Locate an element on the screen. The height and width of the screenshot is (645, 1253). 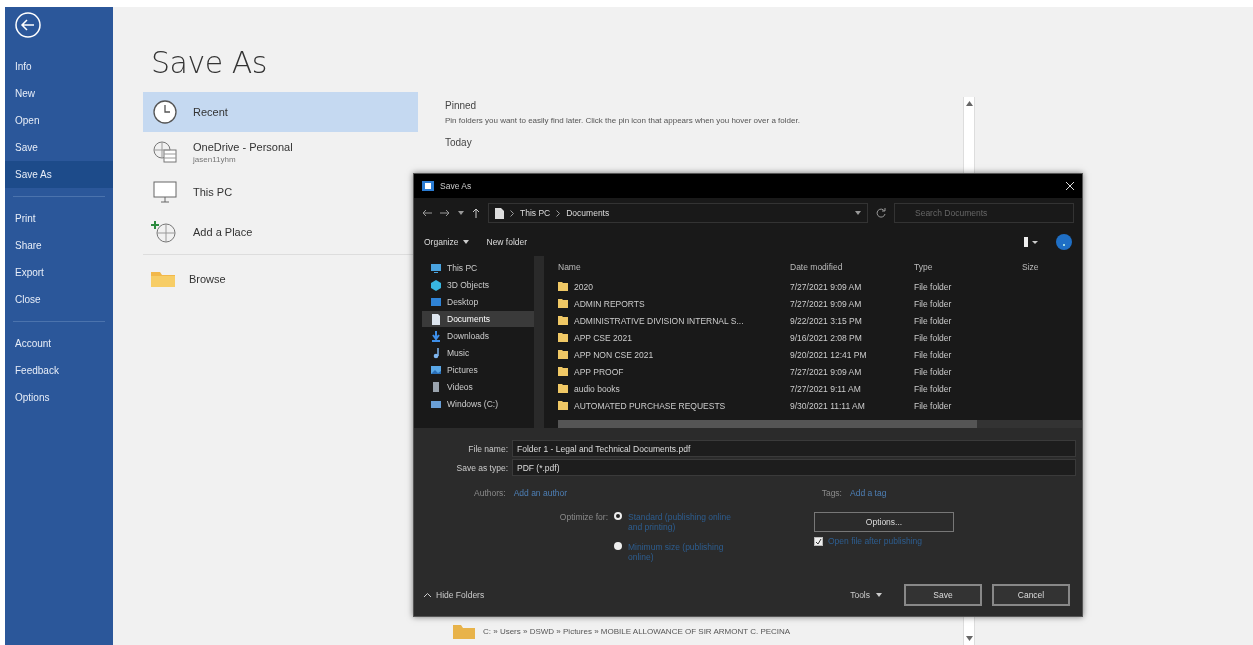
search-field: Search Documents is located at coordinates (984, 213).